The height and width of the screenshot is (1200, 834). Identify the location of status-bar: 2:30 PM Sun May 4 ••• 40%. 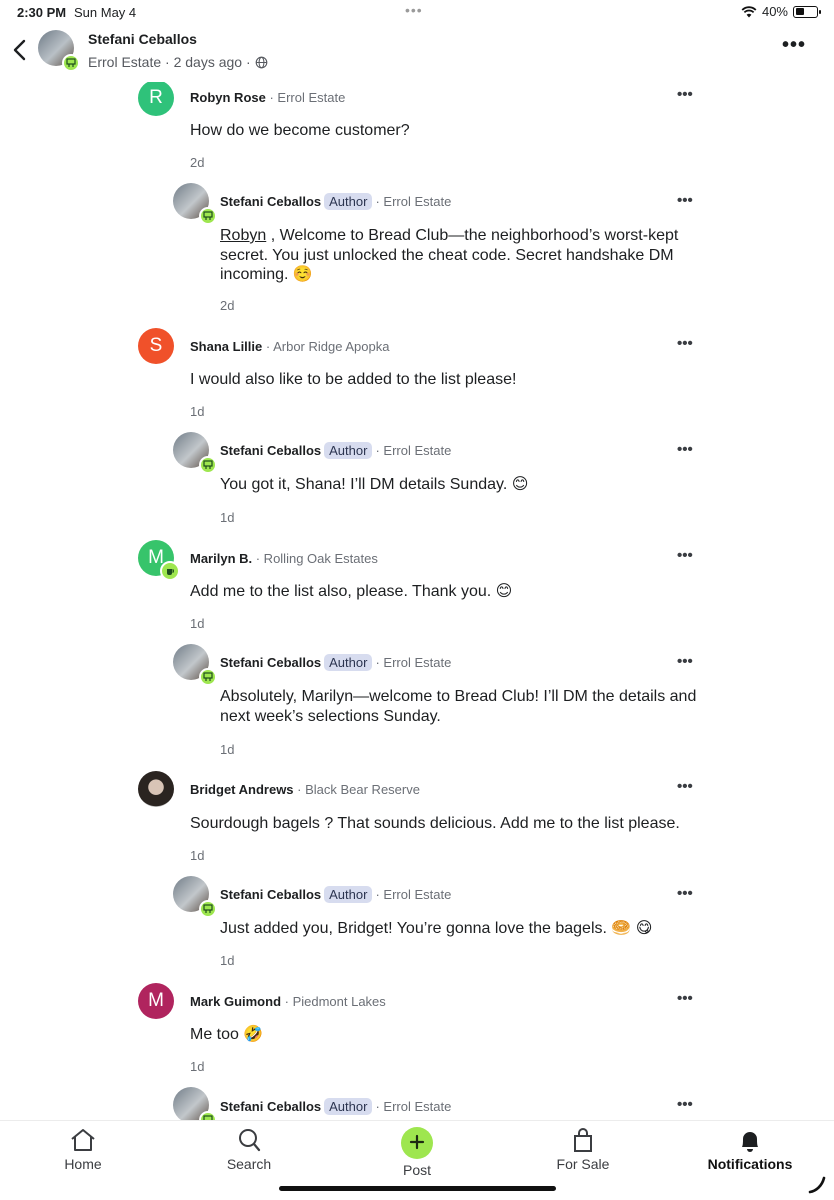
(417, 12).